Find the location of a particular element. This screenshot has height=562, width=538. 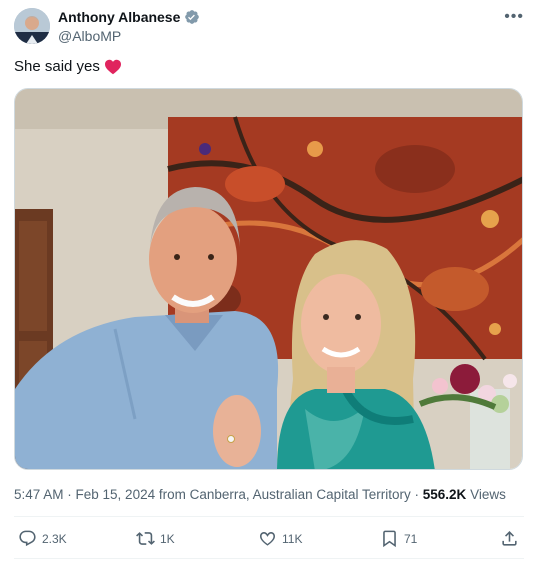

share-button is located at coordinates (509, 538).